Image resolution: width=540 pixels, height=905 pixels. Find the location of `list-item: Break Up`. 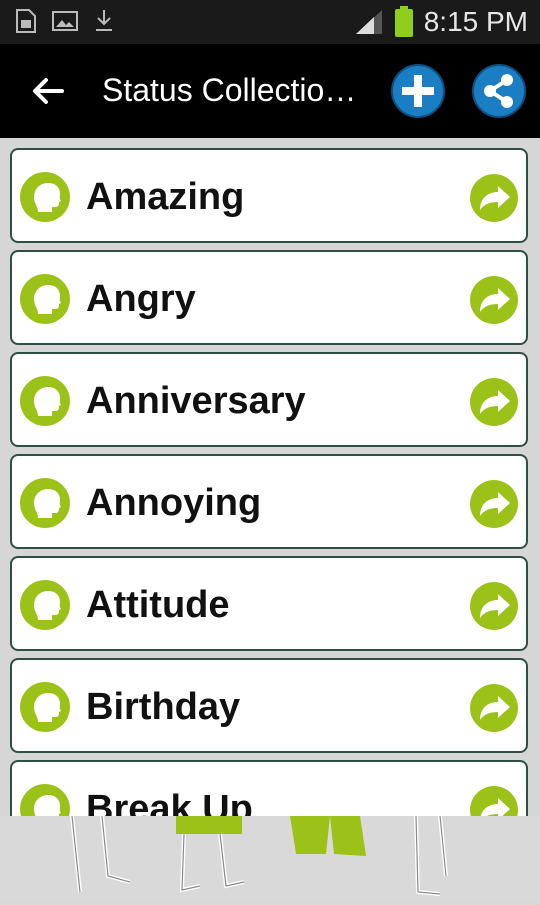

list-item: Break Up is located at coordinates (269, 788).